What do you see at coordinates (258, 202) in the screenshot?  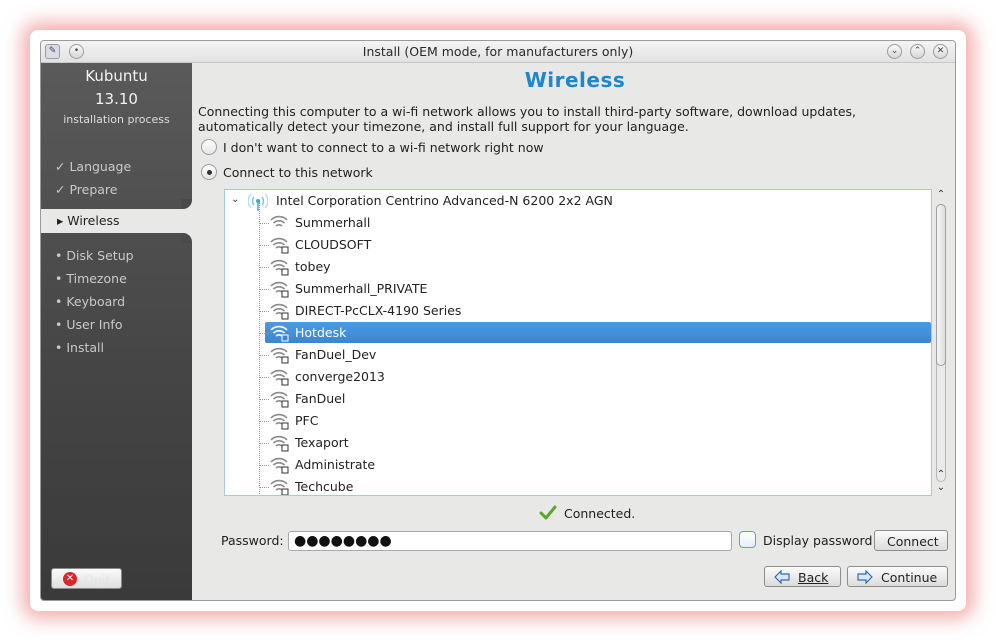 I see `wireless-device-icon` at bounding box center [258, 202].